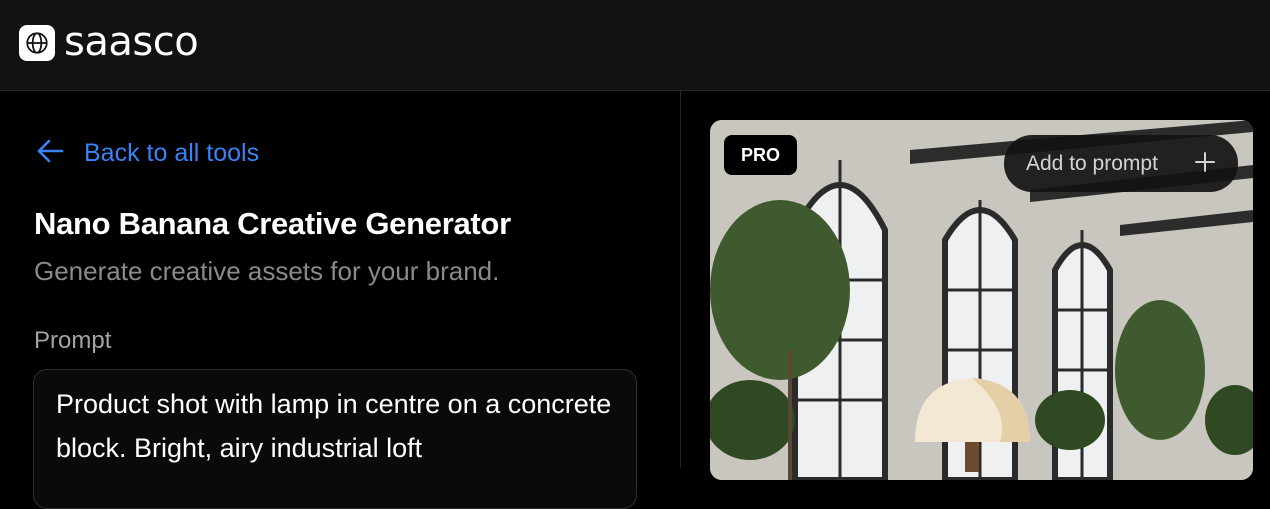 This screenshot has width=1270, height=509. Describe the element at coordinates (760, 155) in the screenshot. I see `pro-badge: PRO` at that location.